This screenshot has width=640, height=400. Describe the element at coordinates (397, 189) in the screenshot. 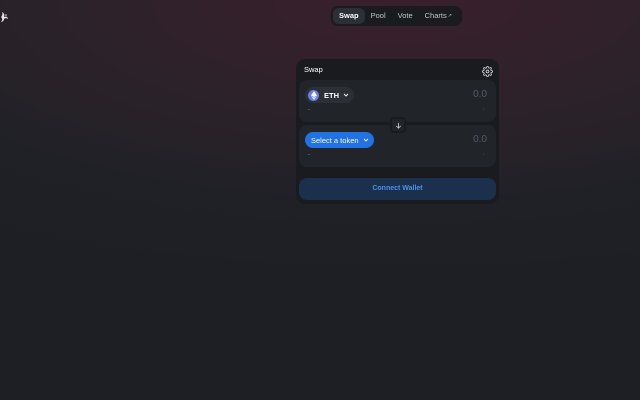

I see `connect-wallet-button: Connect Wallet` at that location.